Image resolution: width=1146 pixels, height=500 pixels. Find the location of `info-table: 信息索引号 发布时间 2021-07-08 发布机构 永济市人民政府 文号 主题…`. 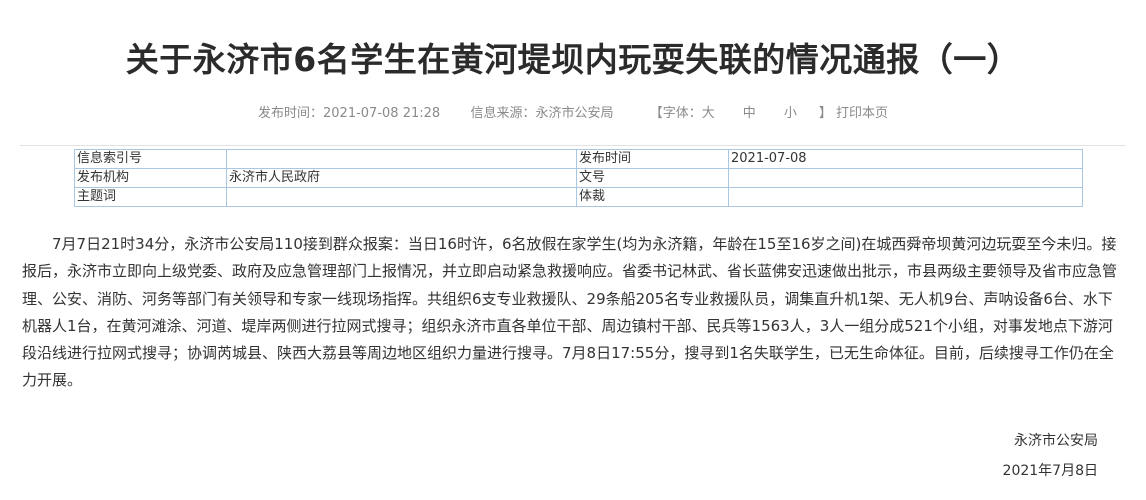

info-table: 信息索引号 发布时间 2021-07-08 发布机构 永济市人民政府 文号 主题… is located at coordinates (578, 178).